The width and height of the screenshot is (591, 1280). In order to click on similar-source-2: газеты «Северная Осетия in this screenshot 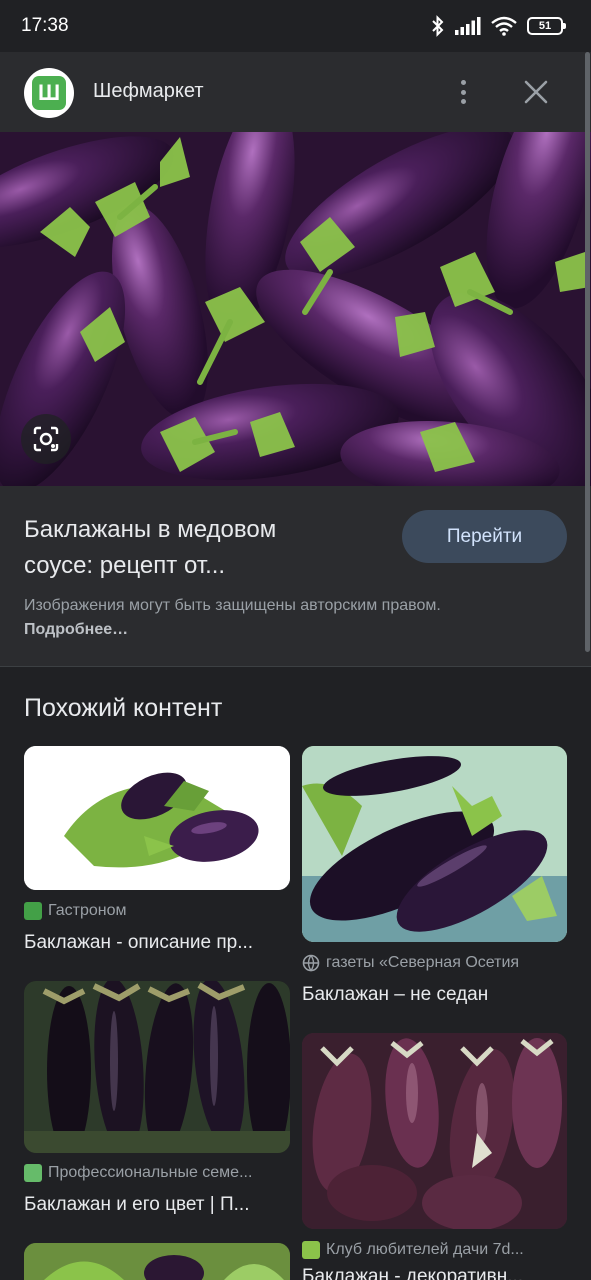, I will do `click(410, 963)`.